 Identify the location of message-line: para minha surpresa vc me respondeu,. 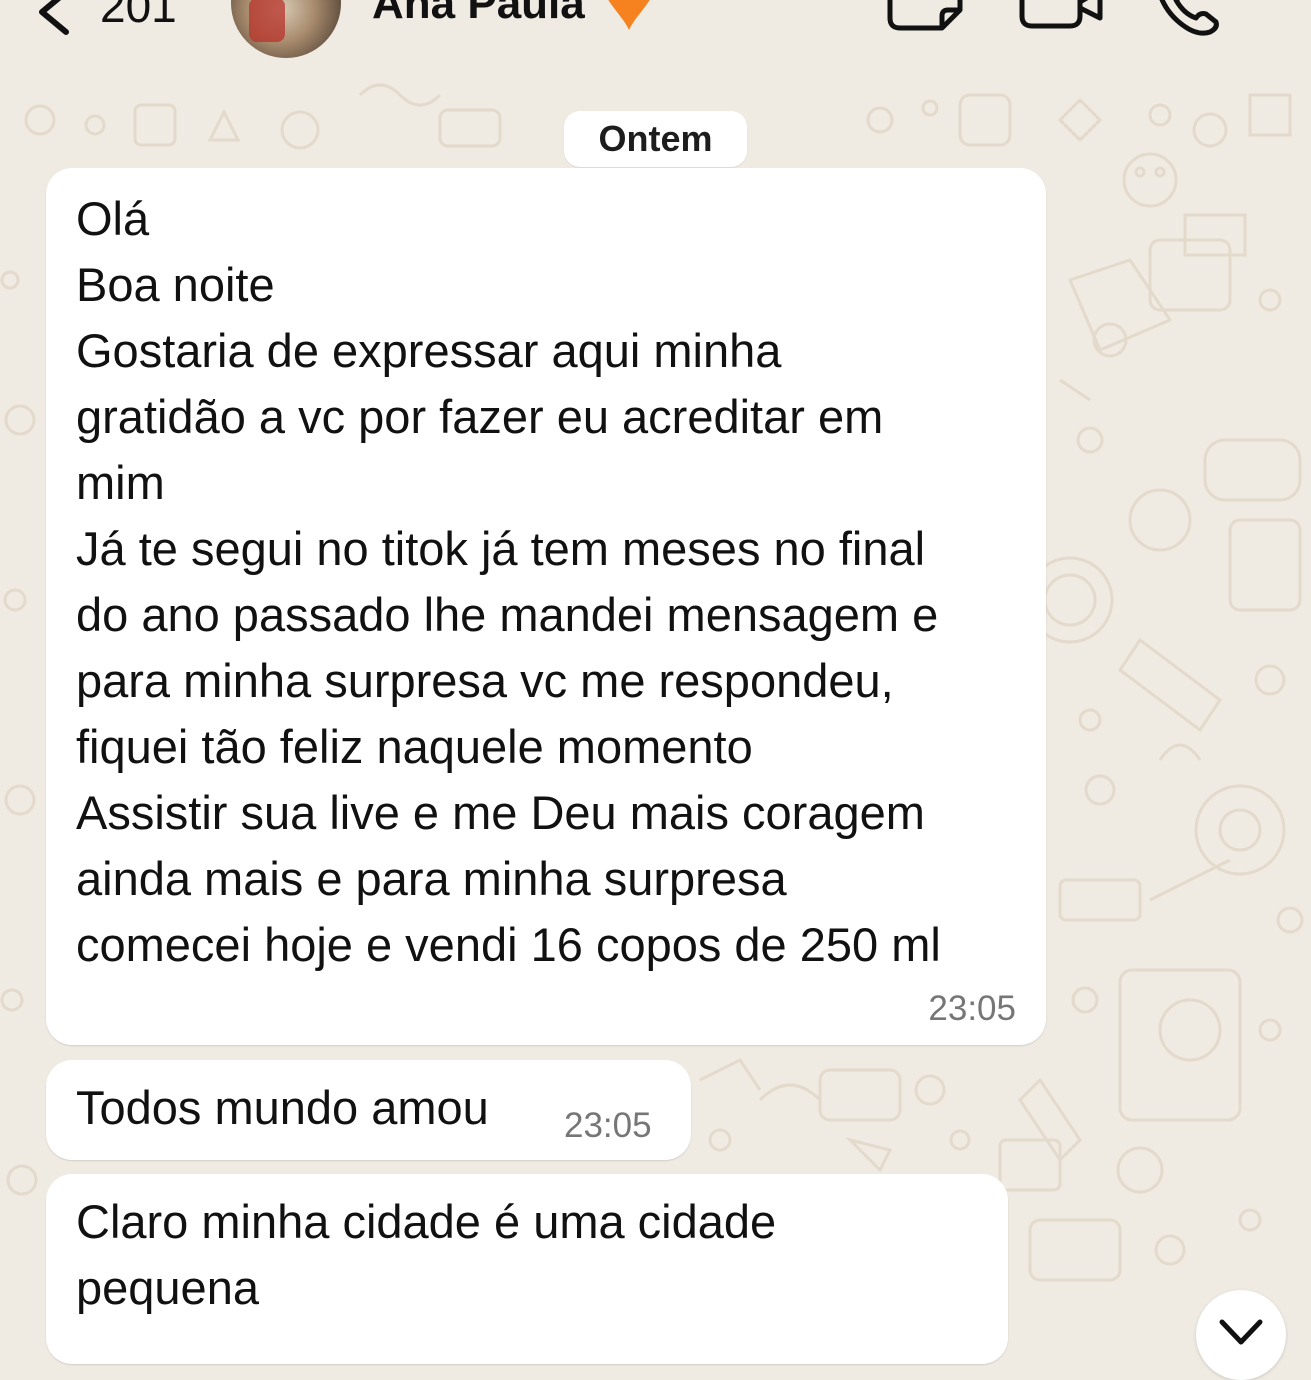
(485, 680).